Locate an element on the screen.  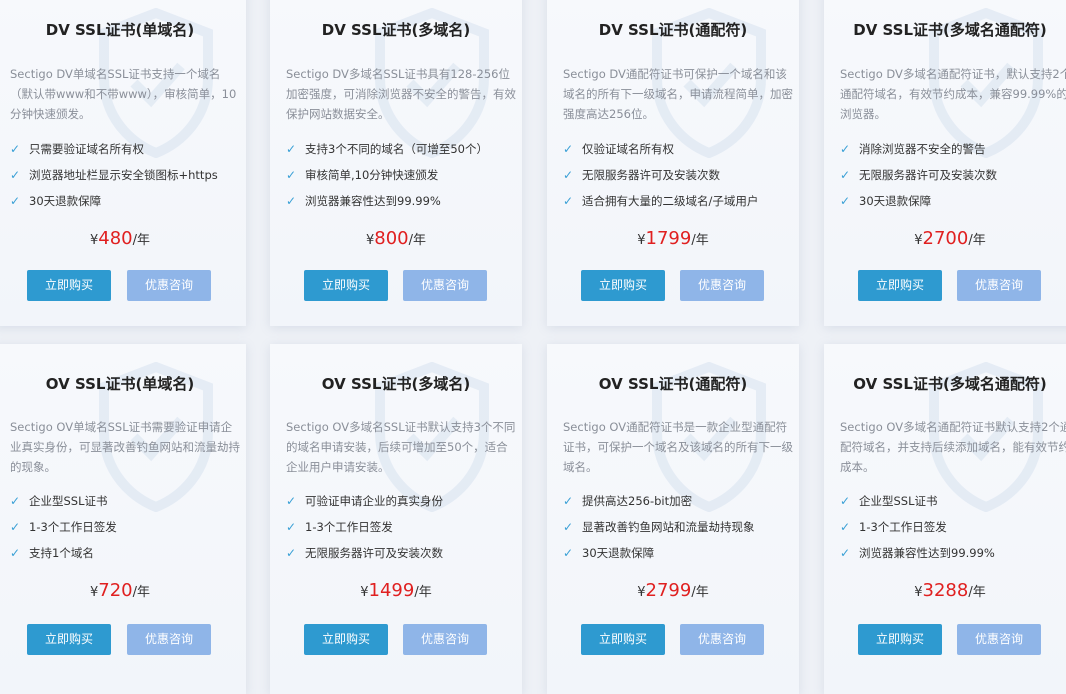
price-value: 1799 is located at coordinates (668, 238).